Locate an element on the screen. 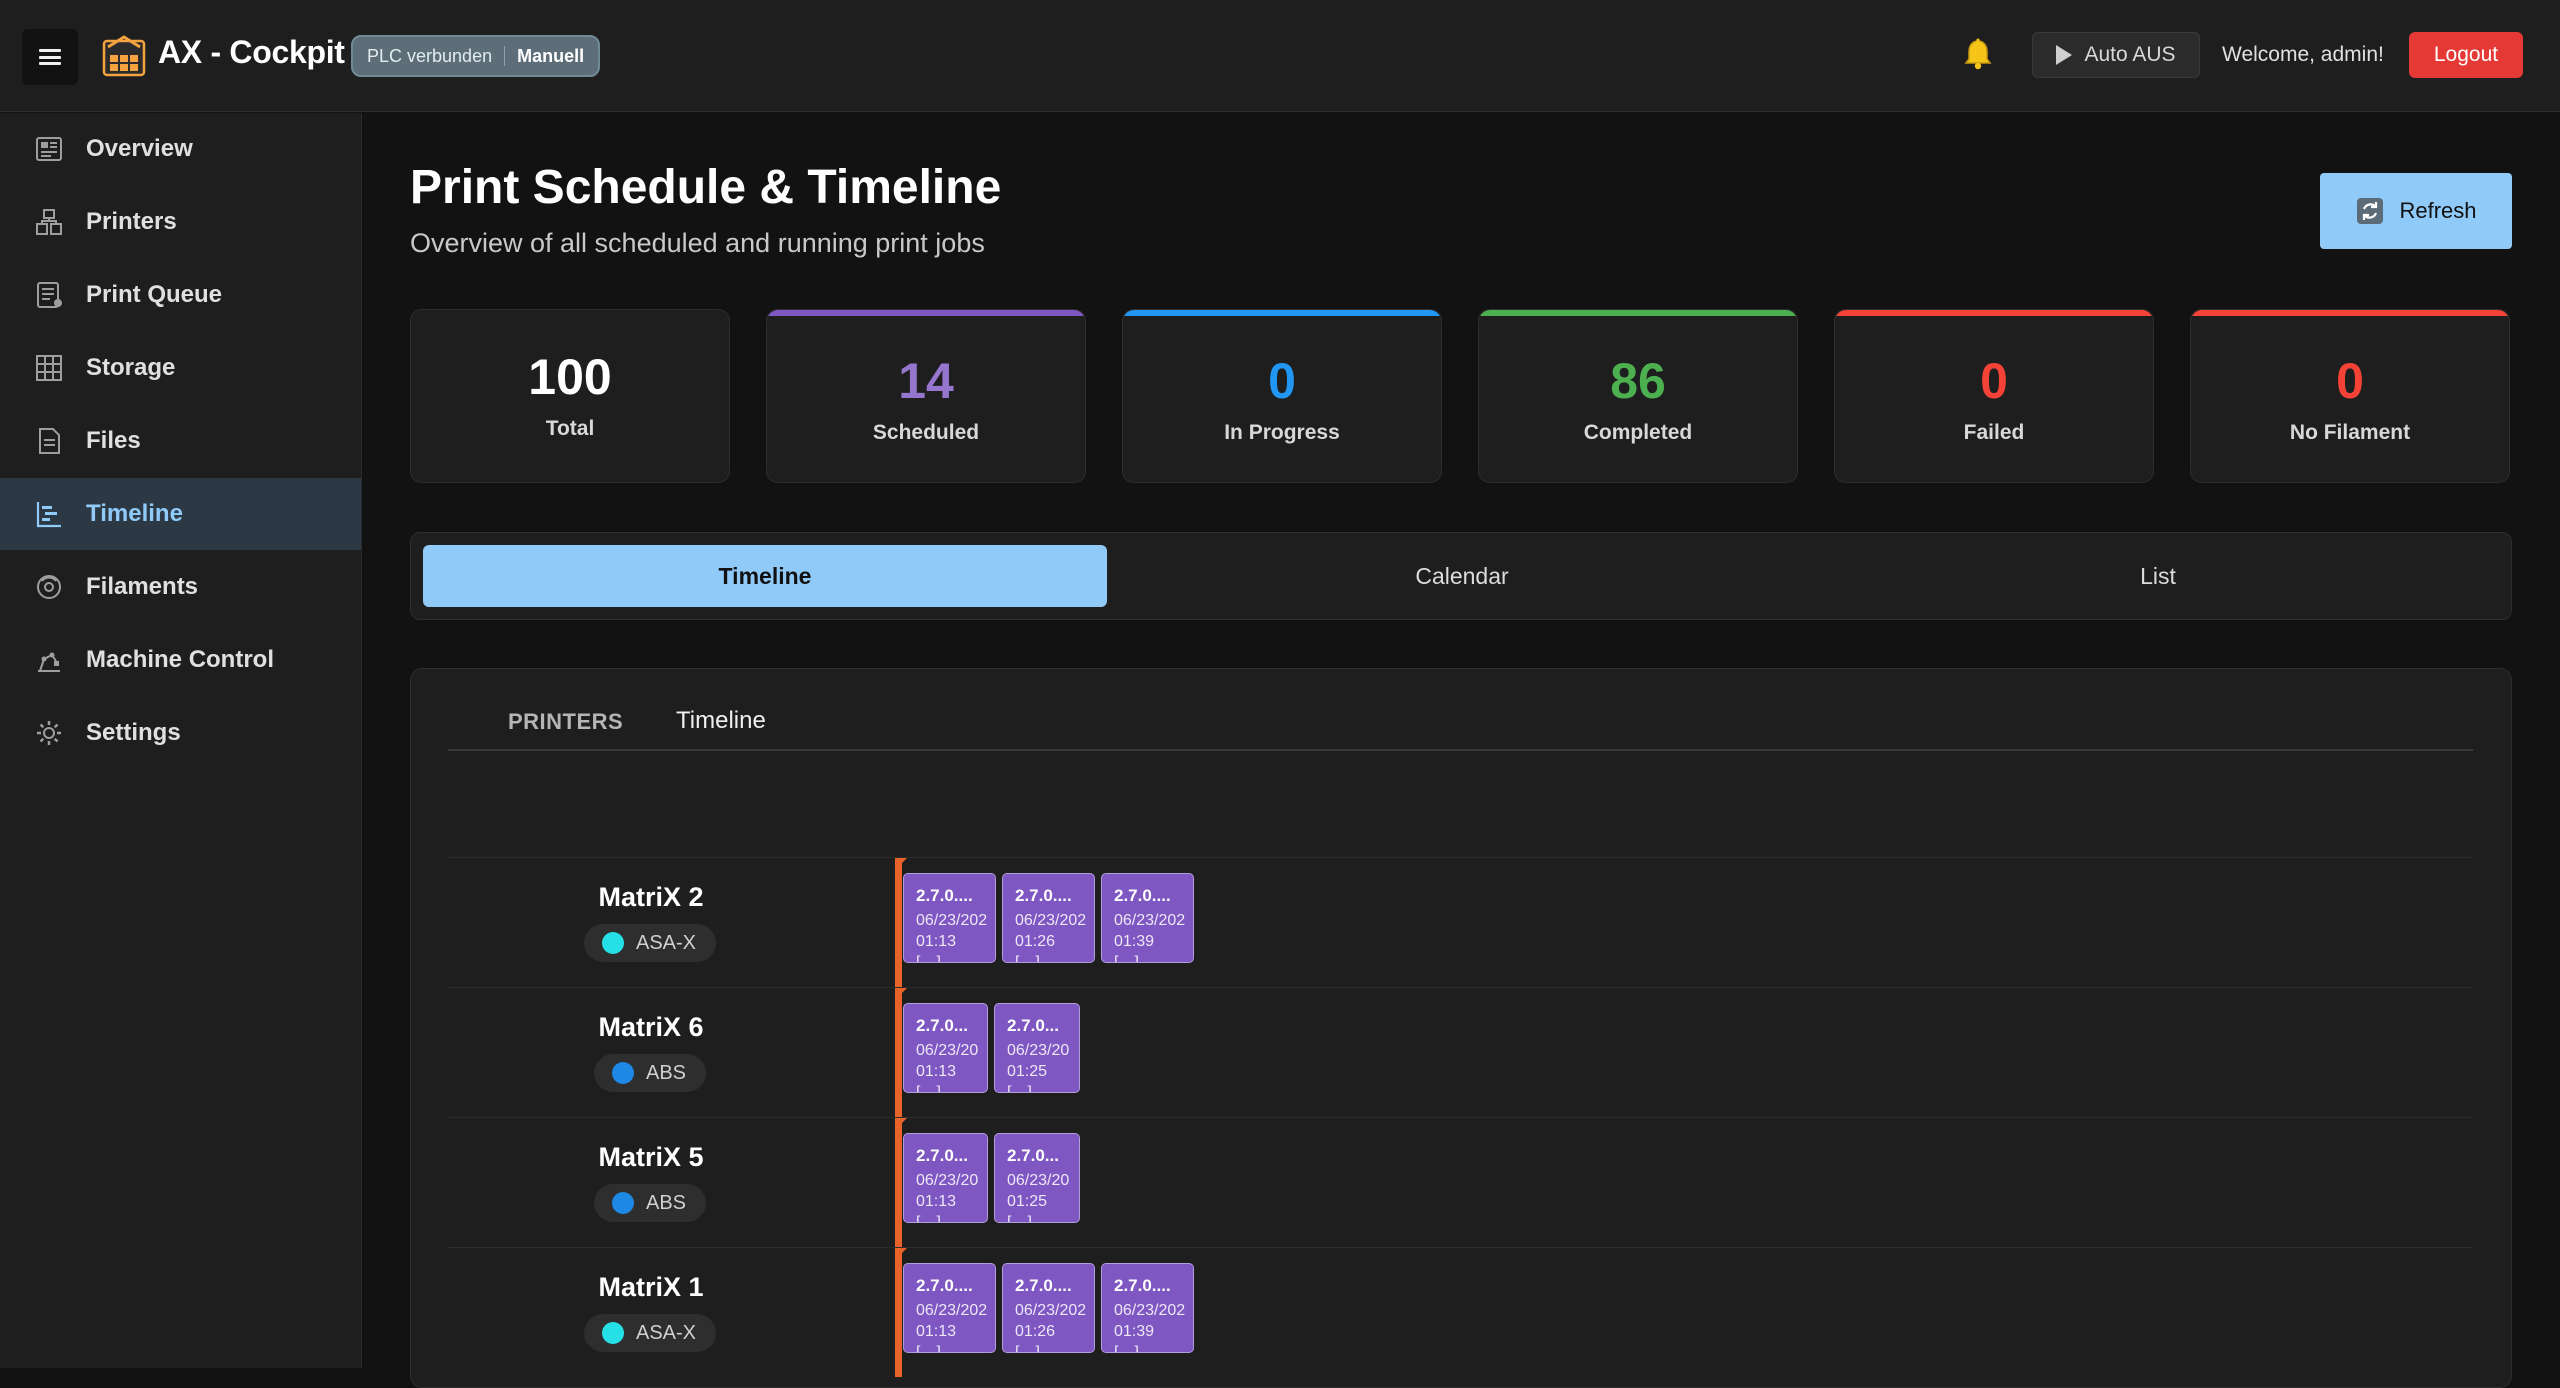 This screenshot has height=1388, width=2560. material-chip: ASA-X is located at coordinates (650, 943).